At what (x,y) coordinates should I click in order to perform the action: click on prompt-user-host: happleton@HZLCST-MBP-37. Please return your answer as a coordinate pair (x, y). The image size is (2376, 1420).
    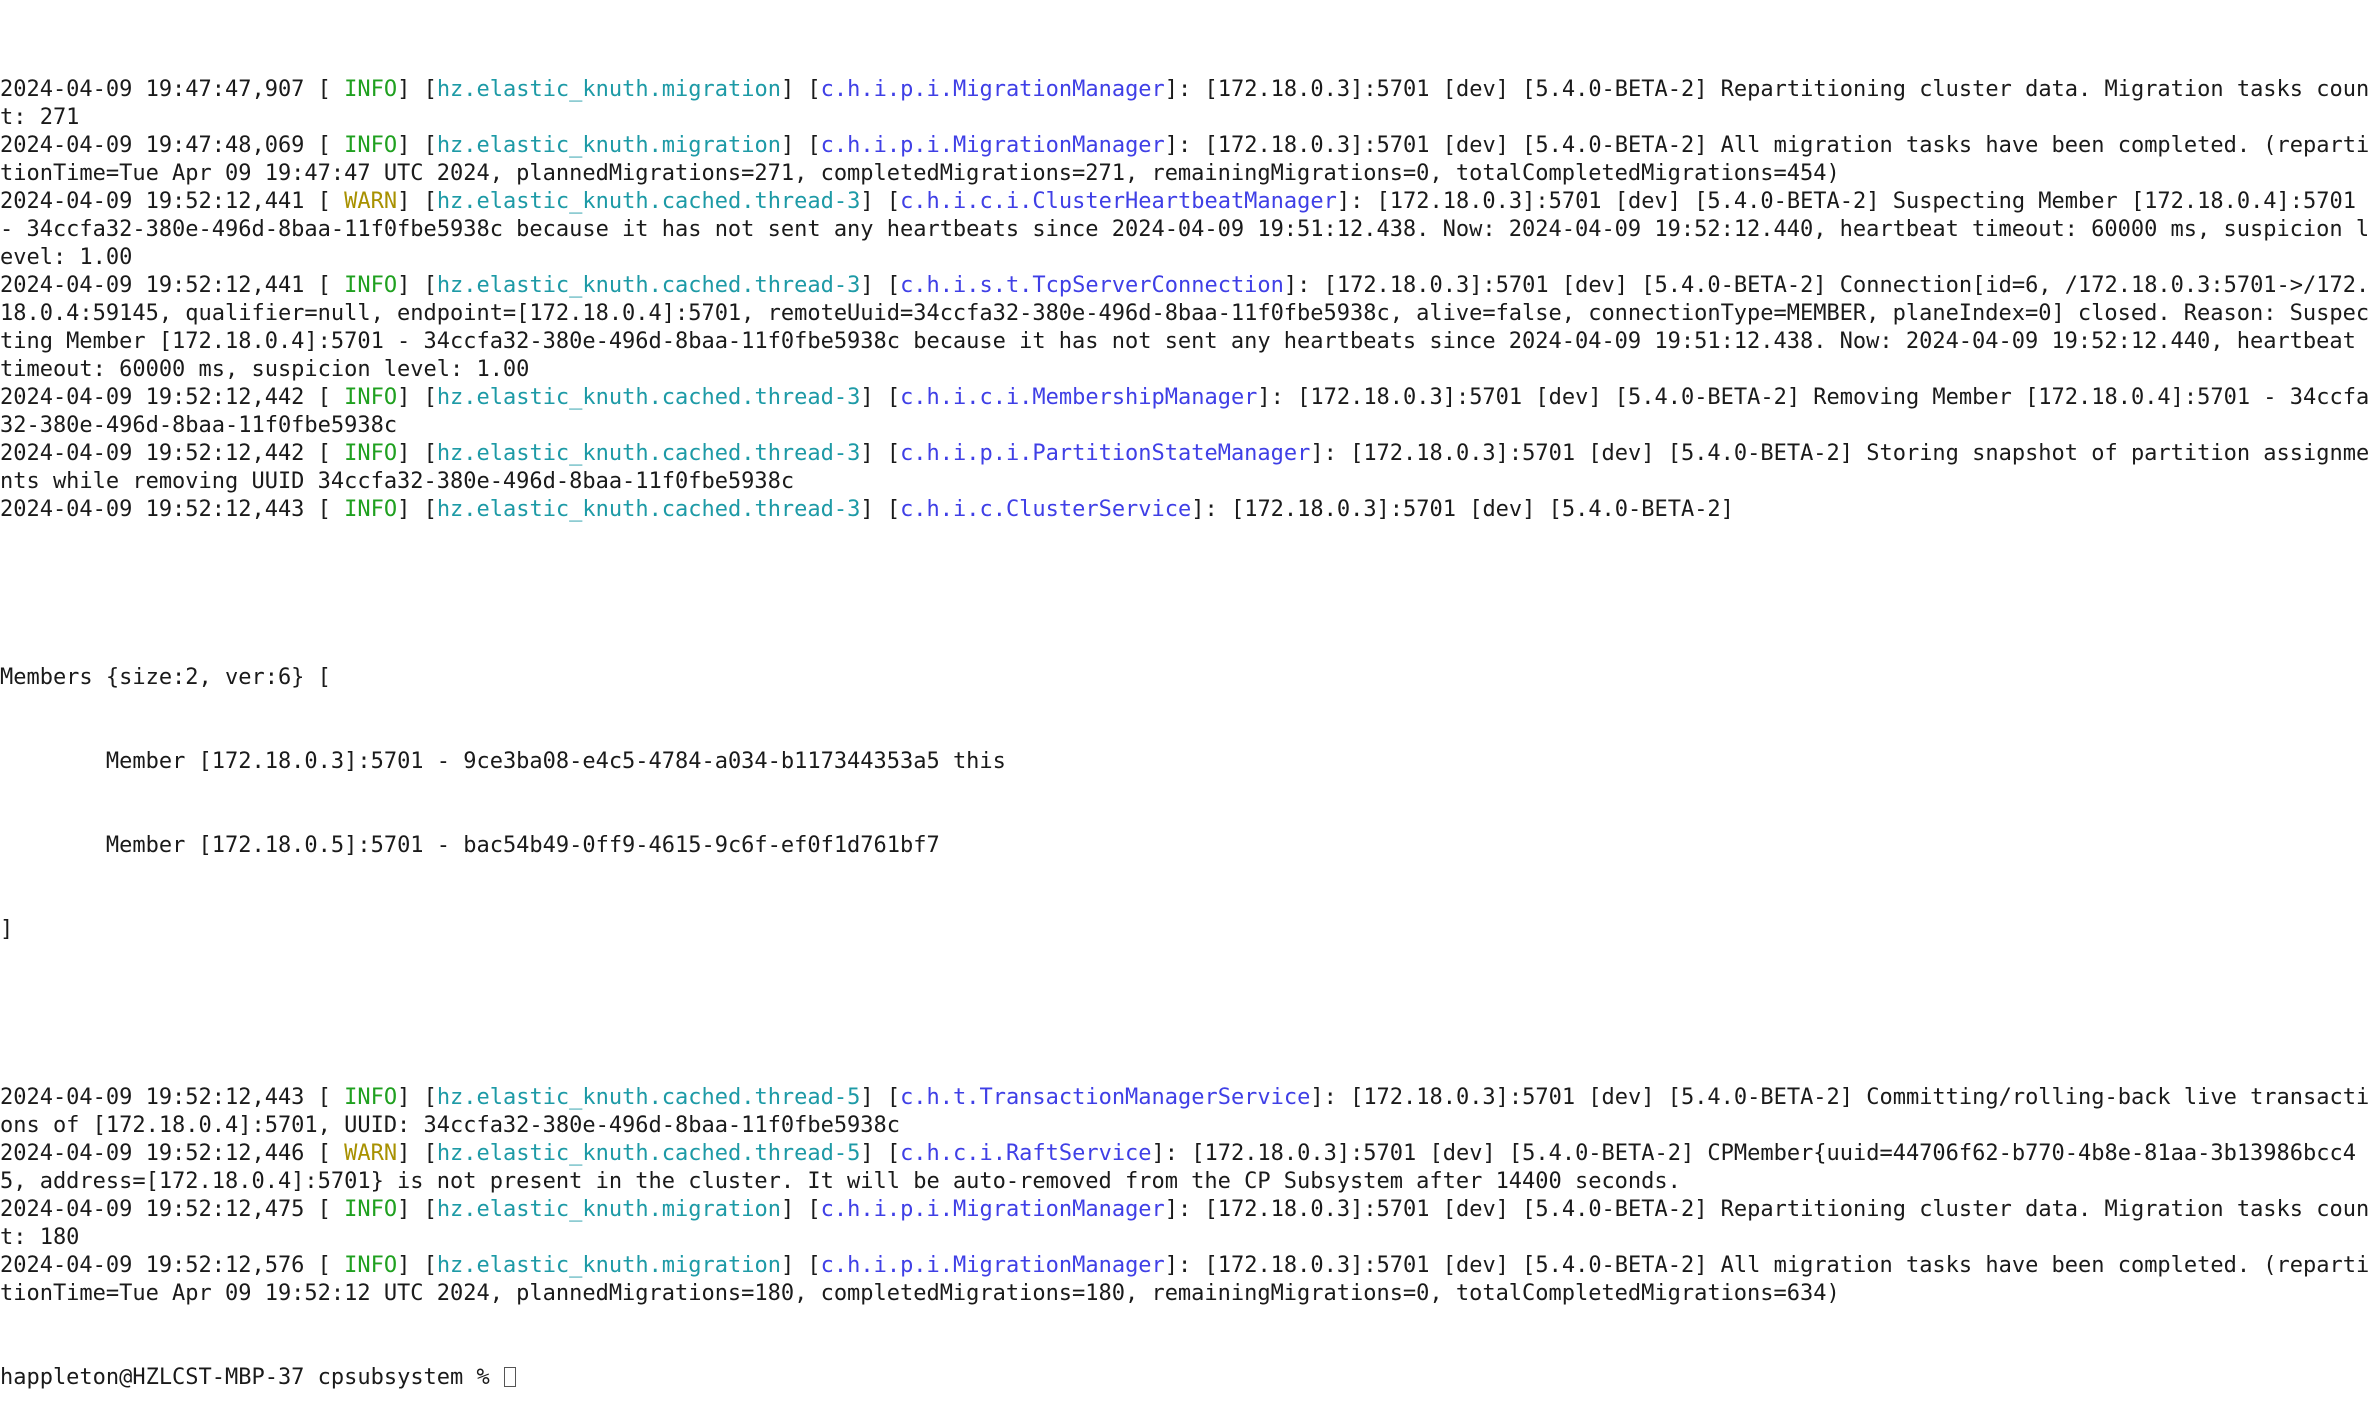
    Looking at the image, I should click on (152, 1377).